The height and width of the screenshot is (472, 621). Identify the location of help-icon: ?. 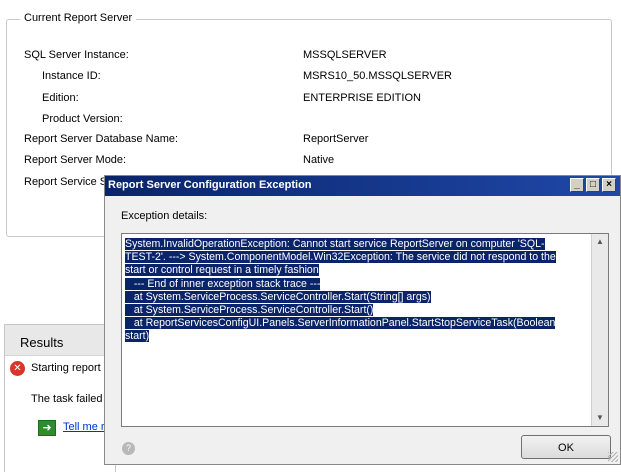
(128, 448).